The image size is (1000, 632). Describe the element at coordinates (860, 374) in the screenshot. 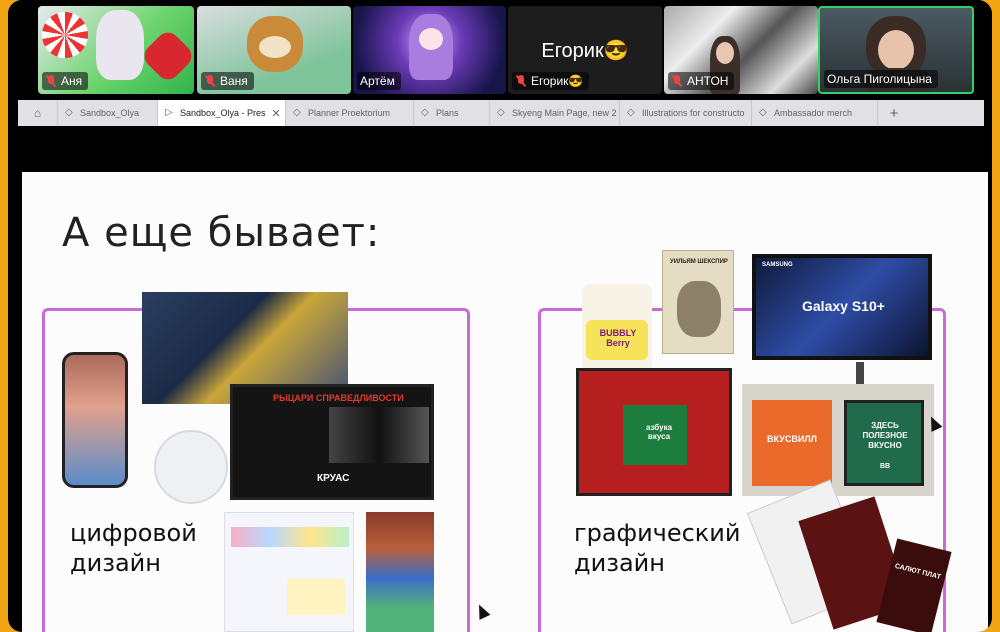

I see `billboard-pole` at that location.